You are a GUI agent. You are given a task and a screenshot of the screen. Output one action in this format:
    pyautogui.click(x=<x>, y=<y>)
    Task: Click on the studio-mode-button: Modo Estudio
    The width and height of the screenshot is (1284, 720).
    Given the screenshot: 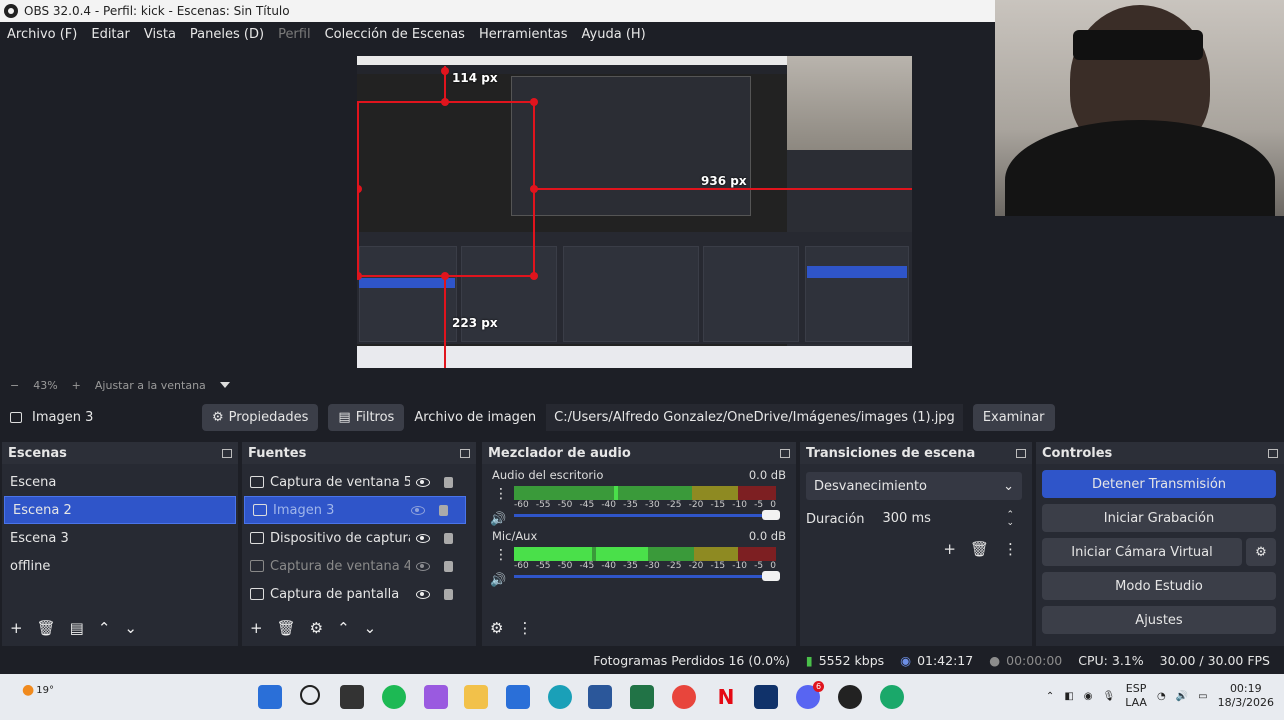 What is the action you would take?
    pyautogui.click(x=1159, y=586)
    